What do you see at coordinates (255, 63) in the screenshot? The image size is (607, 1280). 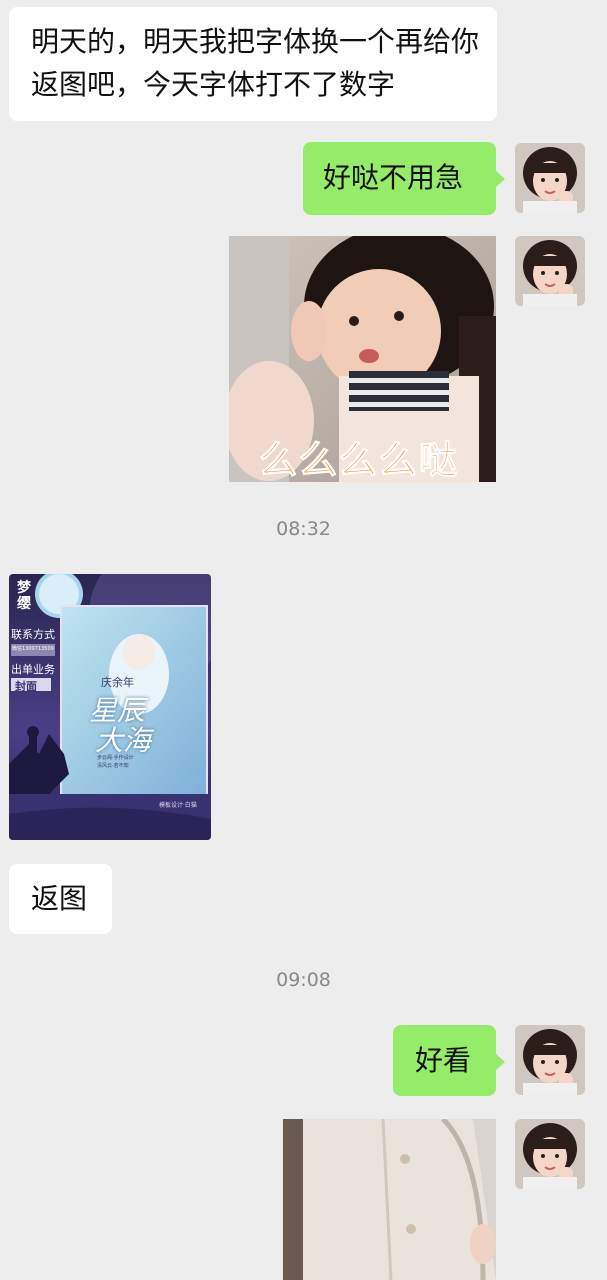 I see `message-text: 明天的，明天我把字体换一个再给你返图吧，今天字体打不了数字` at bounding box center [255, 63].